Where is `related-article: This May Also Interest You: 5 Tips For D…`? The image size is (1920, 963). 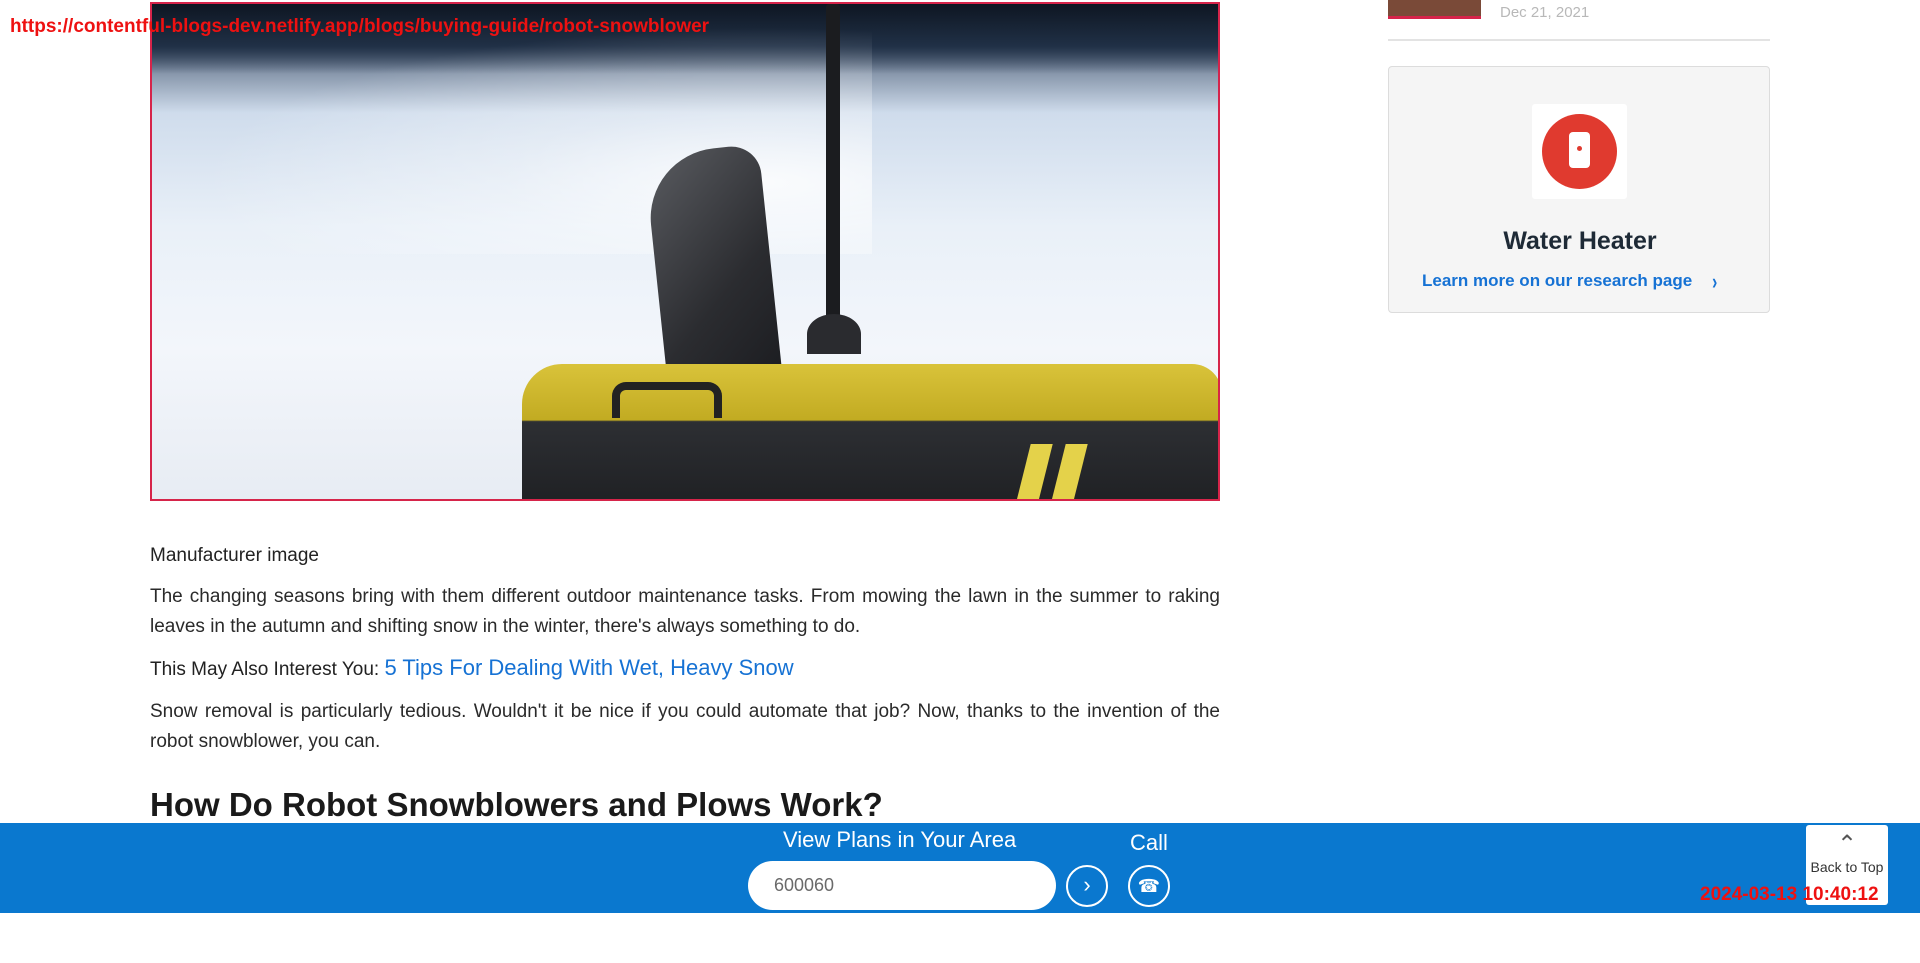 related-article: This May Also Interest You: 5 Tips For D… is located at coordinates (472, 668).